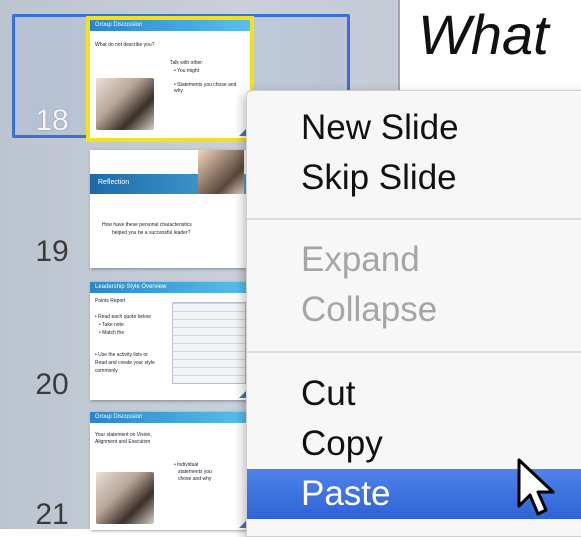 Image resolution: width=581 pixels, height=537 pixels. What do you see at coordinates (186, 465) in the screenshot?
I see `slide-thumb-text: • Individual` at bounding box center [186, 465].